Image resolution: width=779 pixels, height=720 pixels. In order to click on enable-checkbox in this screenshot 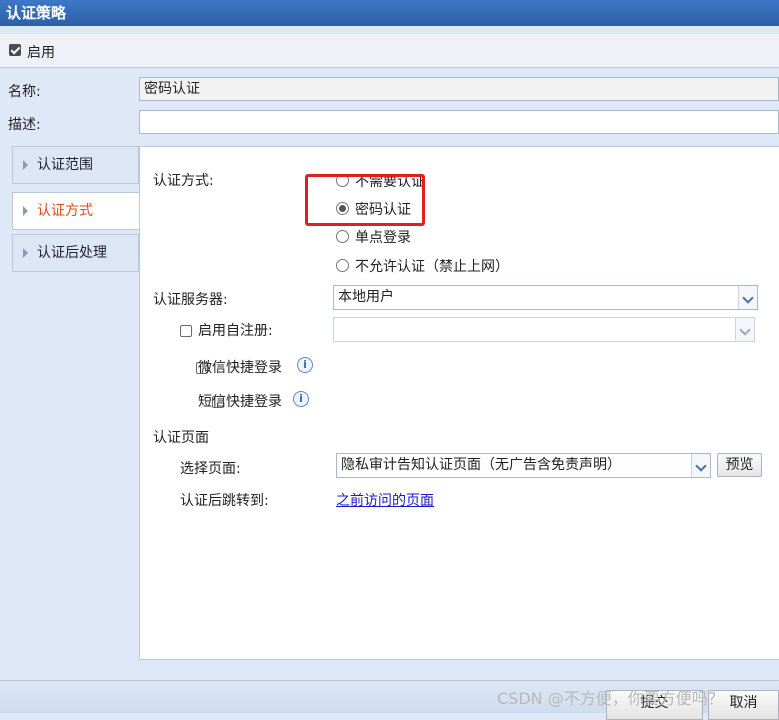, I will do `click(15, 50)`.